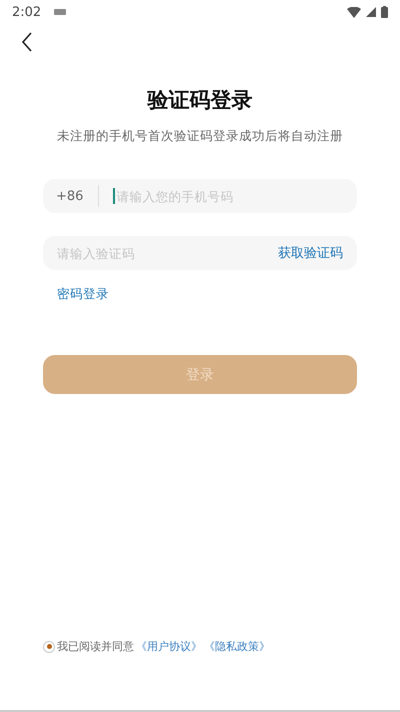  I want to click on get-code-link: 获取验证码, so click(310, 253).